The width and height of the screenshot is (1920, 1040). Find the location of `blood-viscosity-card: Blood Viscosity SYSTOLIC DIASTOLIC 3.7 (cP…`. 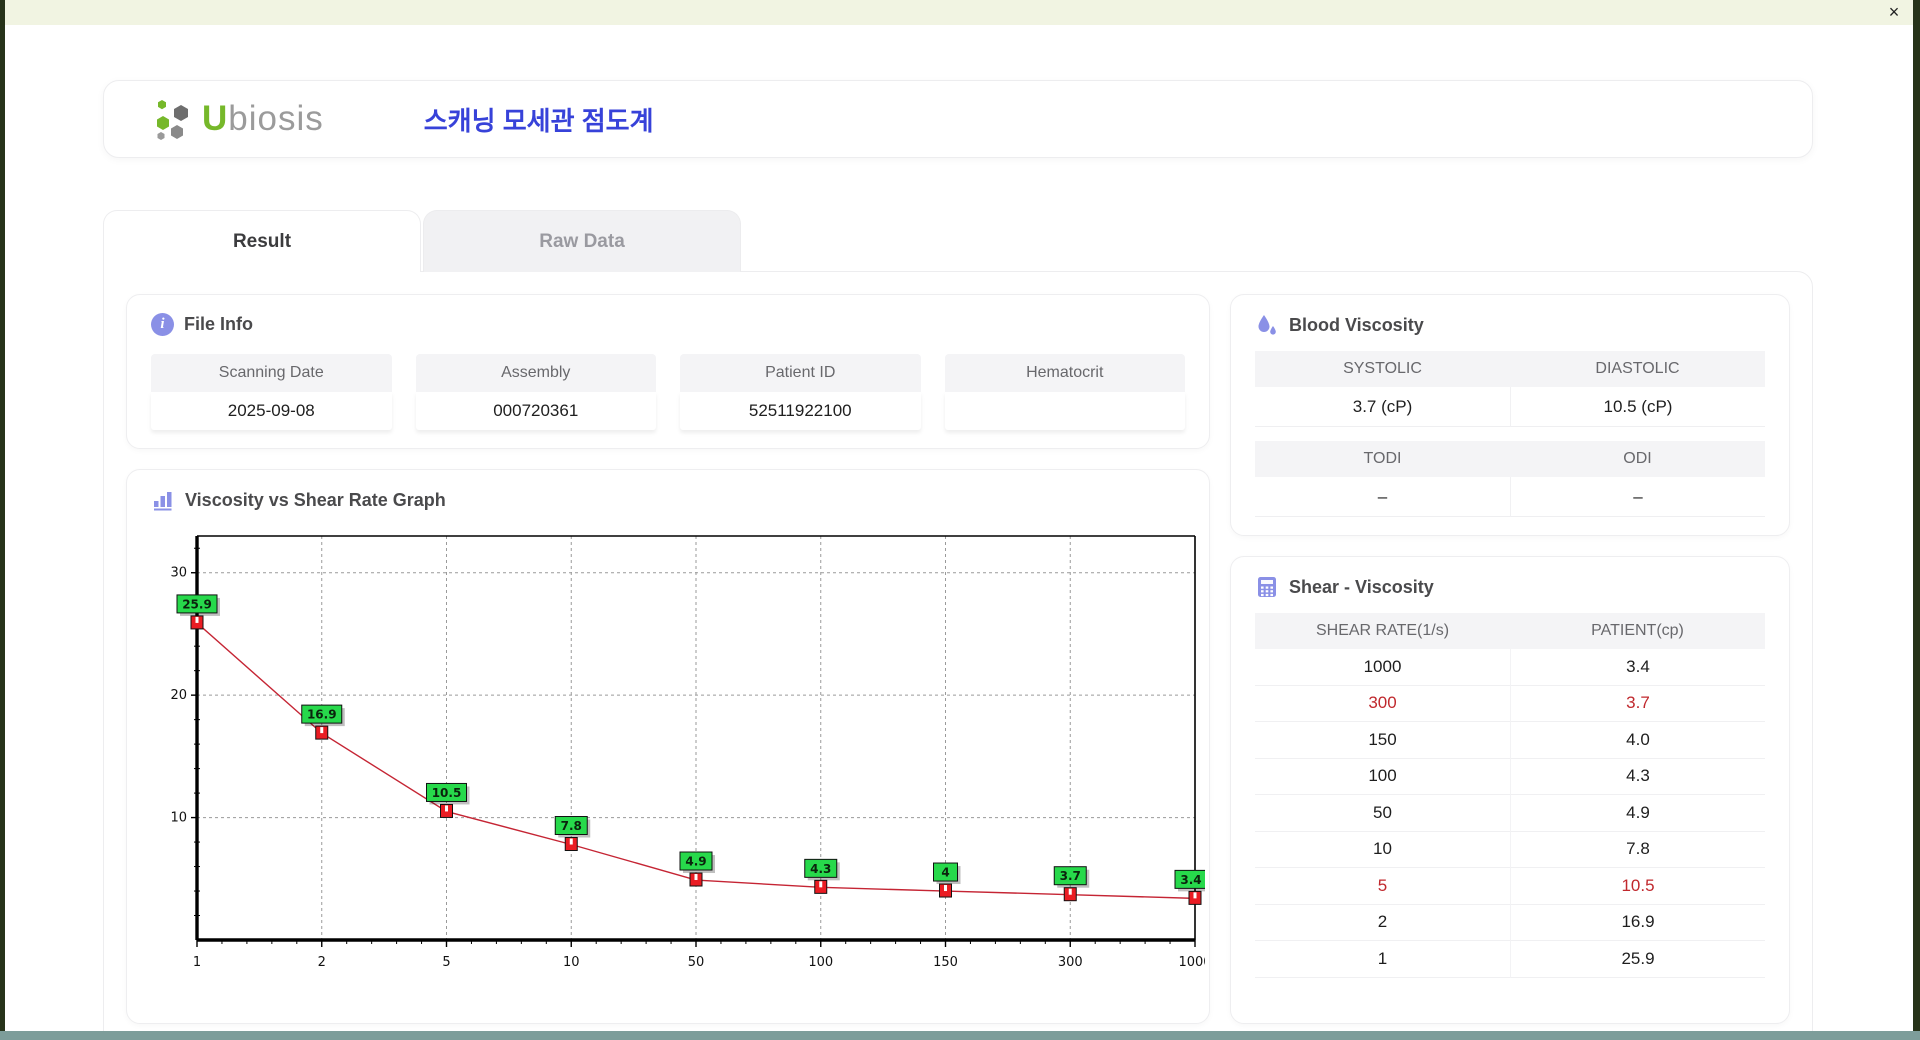

blood-viscosity-card: Blood Viscosity SYSTOLIC DIASTOLIC 3.7 (cP… is located at coordinates (1510, 415).